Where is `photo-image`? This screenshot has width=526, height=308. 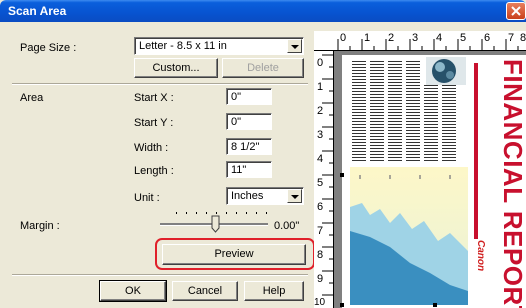 photo-image is located at coordinates (446, 71).